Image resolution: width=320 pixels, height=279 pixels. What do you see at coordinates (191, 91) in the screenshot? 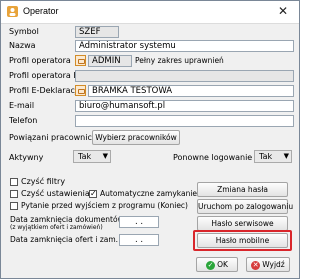
I see `profil-edeklaracji-field: BRAMKA TESTOWA` at bounding box center [191, 91].